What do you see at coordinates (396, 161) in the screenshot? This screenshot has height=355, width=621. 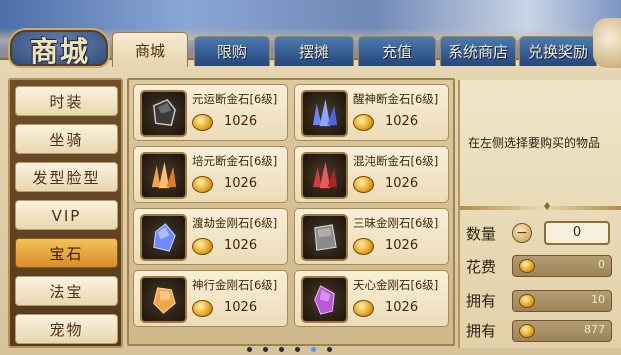 I see `item-name: 混沌断金石[6级]` at bounding box center [396, 161].